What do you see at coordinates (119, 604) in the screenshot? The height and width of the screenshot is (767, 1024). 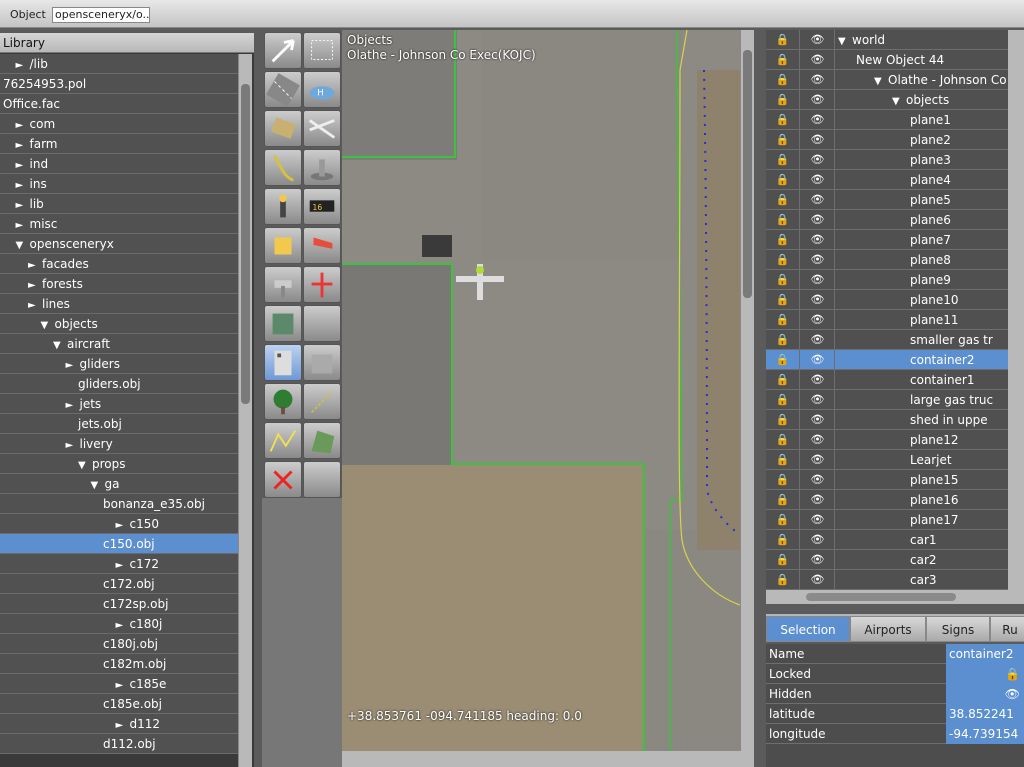 I see `library-item: c172sp.obj` at bounding box center [119, 604].